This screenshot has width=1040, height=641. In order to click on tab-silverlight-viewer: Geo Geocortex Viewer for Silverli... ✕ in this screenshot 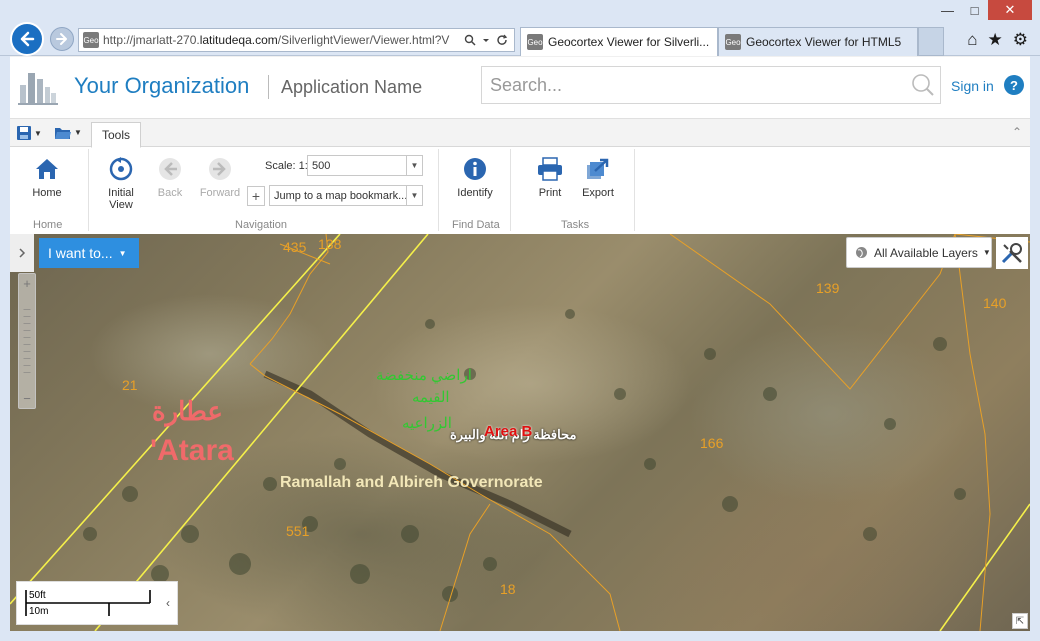, I will do `click(619, 41)`.